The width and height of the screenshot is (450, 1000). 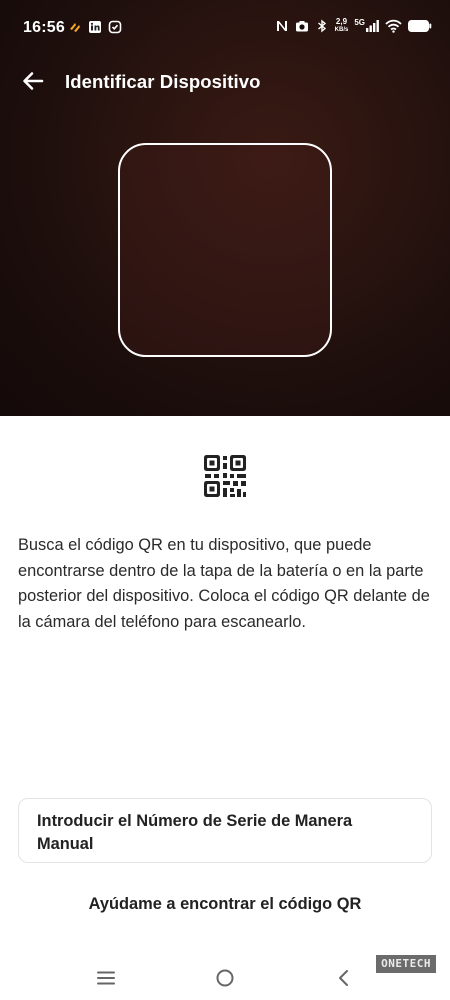 What do you see at coordinates (420, 26) in the screenshot?
I see `battery-icon` at bounding box center [420, 26].